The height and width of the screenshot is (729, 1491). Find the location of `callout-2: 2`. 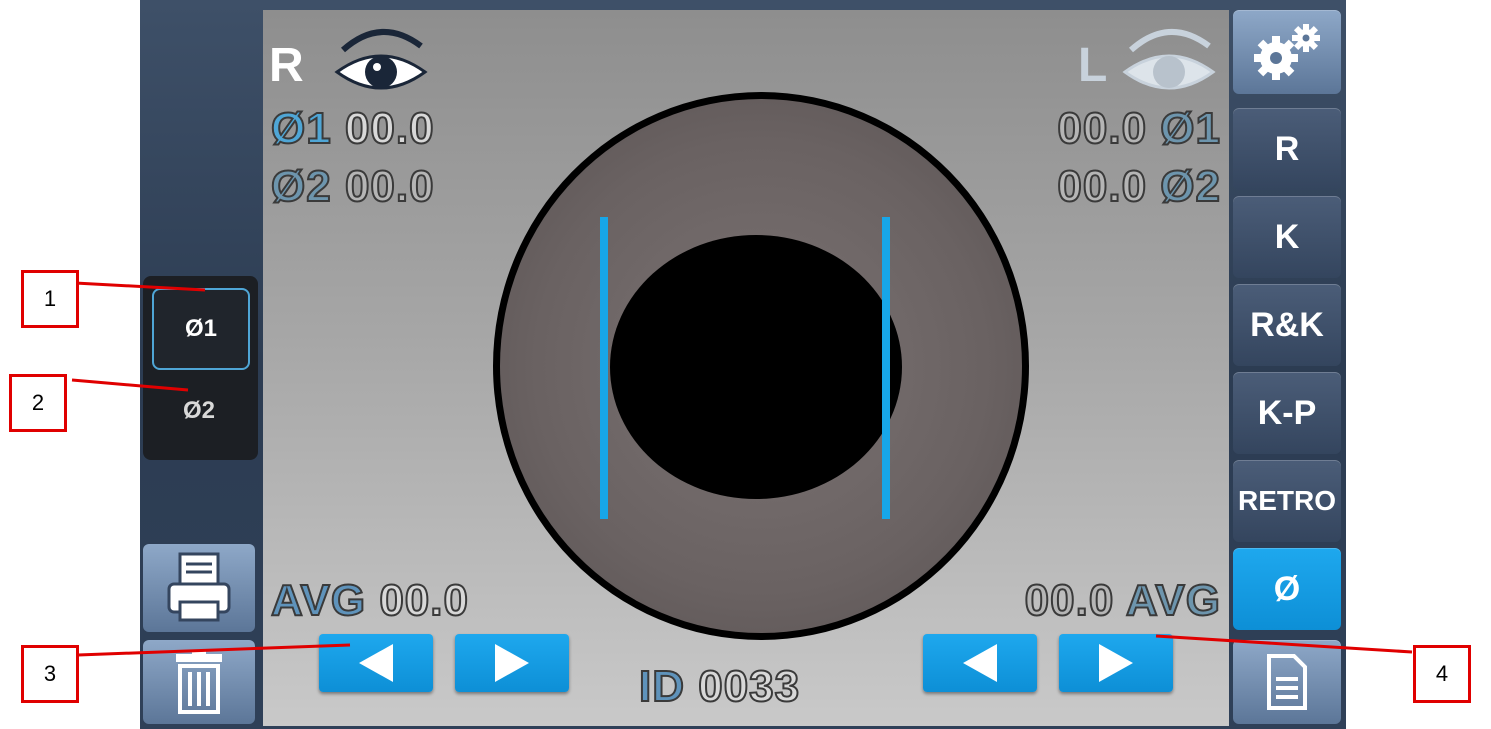

callout-2: 2 is located at coordinates (38, 403).